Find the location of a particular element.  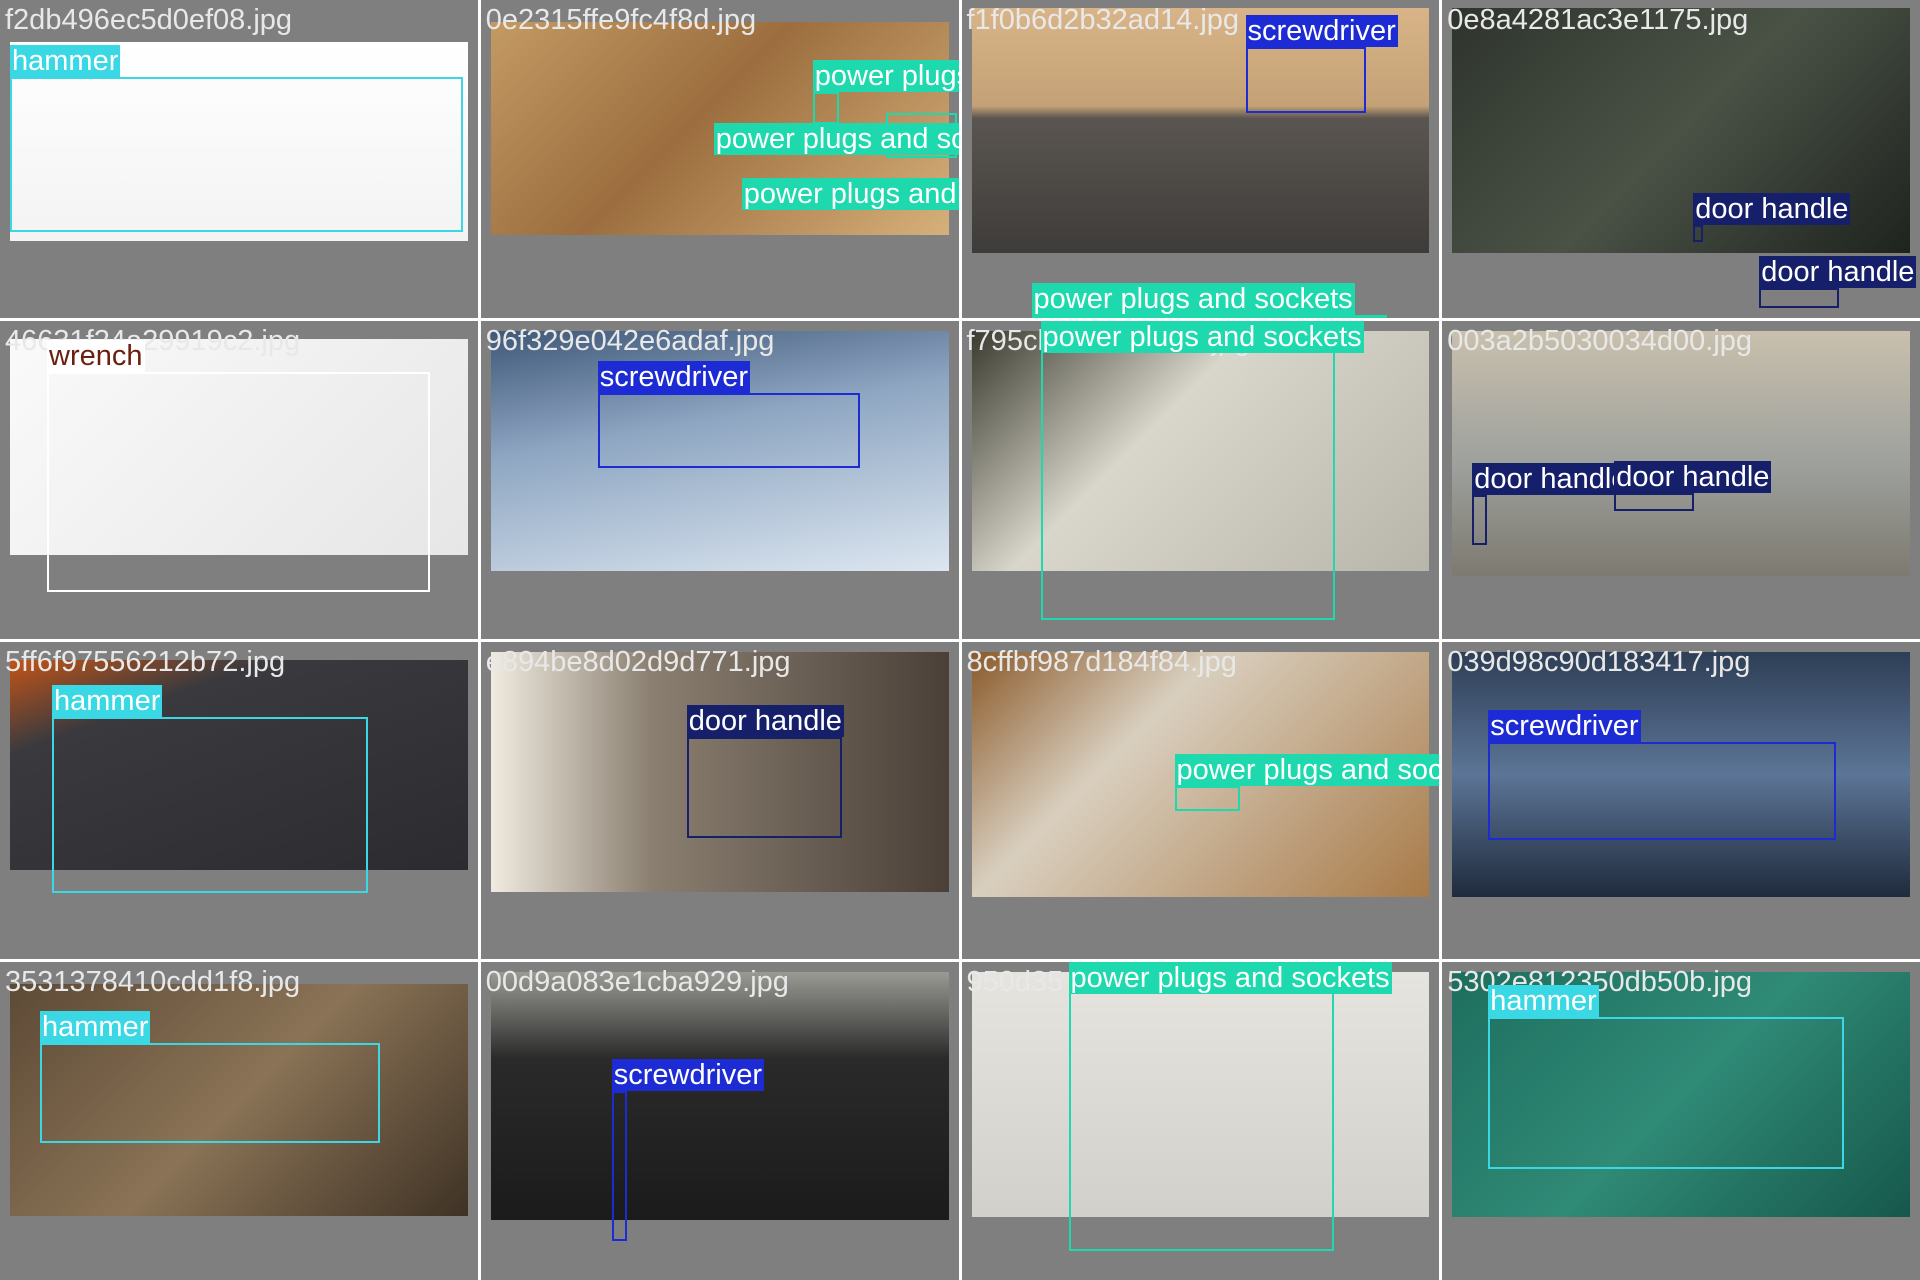

image-tile: 950d35 power plugs and sockets is located at coordinates (1200, 1121).